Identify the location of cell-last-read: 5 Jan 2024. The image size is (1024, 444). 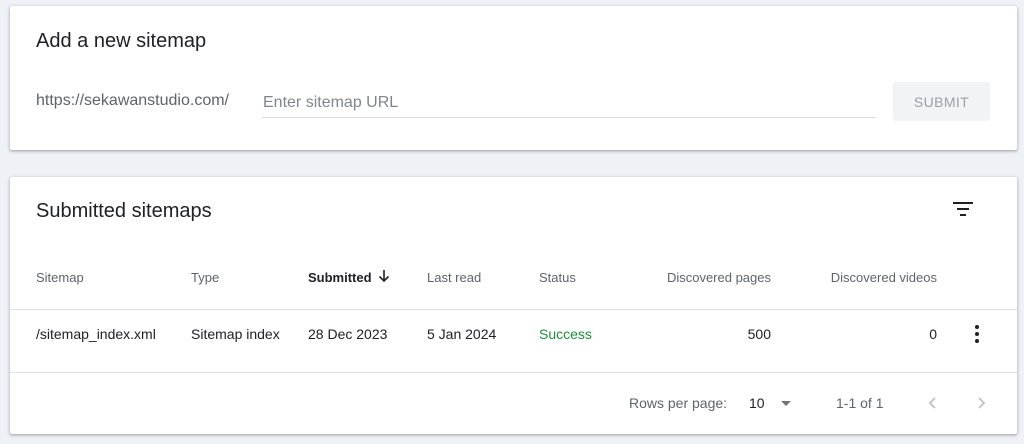
(462, 334).